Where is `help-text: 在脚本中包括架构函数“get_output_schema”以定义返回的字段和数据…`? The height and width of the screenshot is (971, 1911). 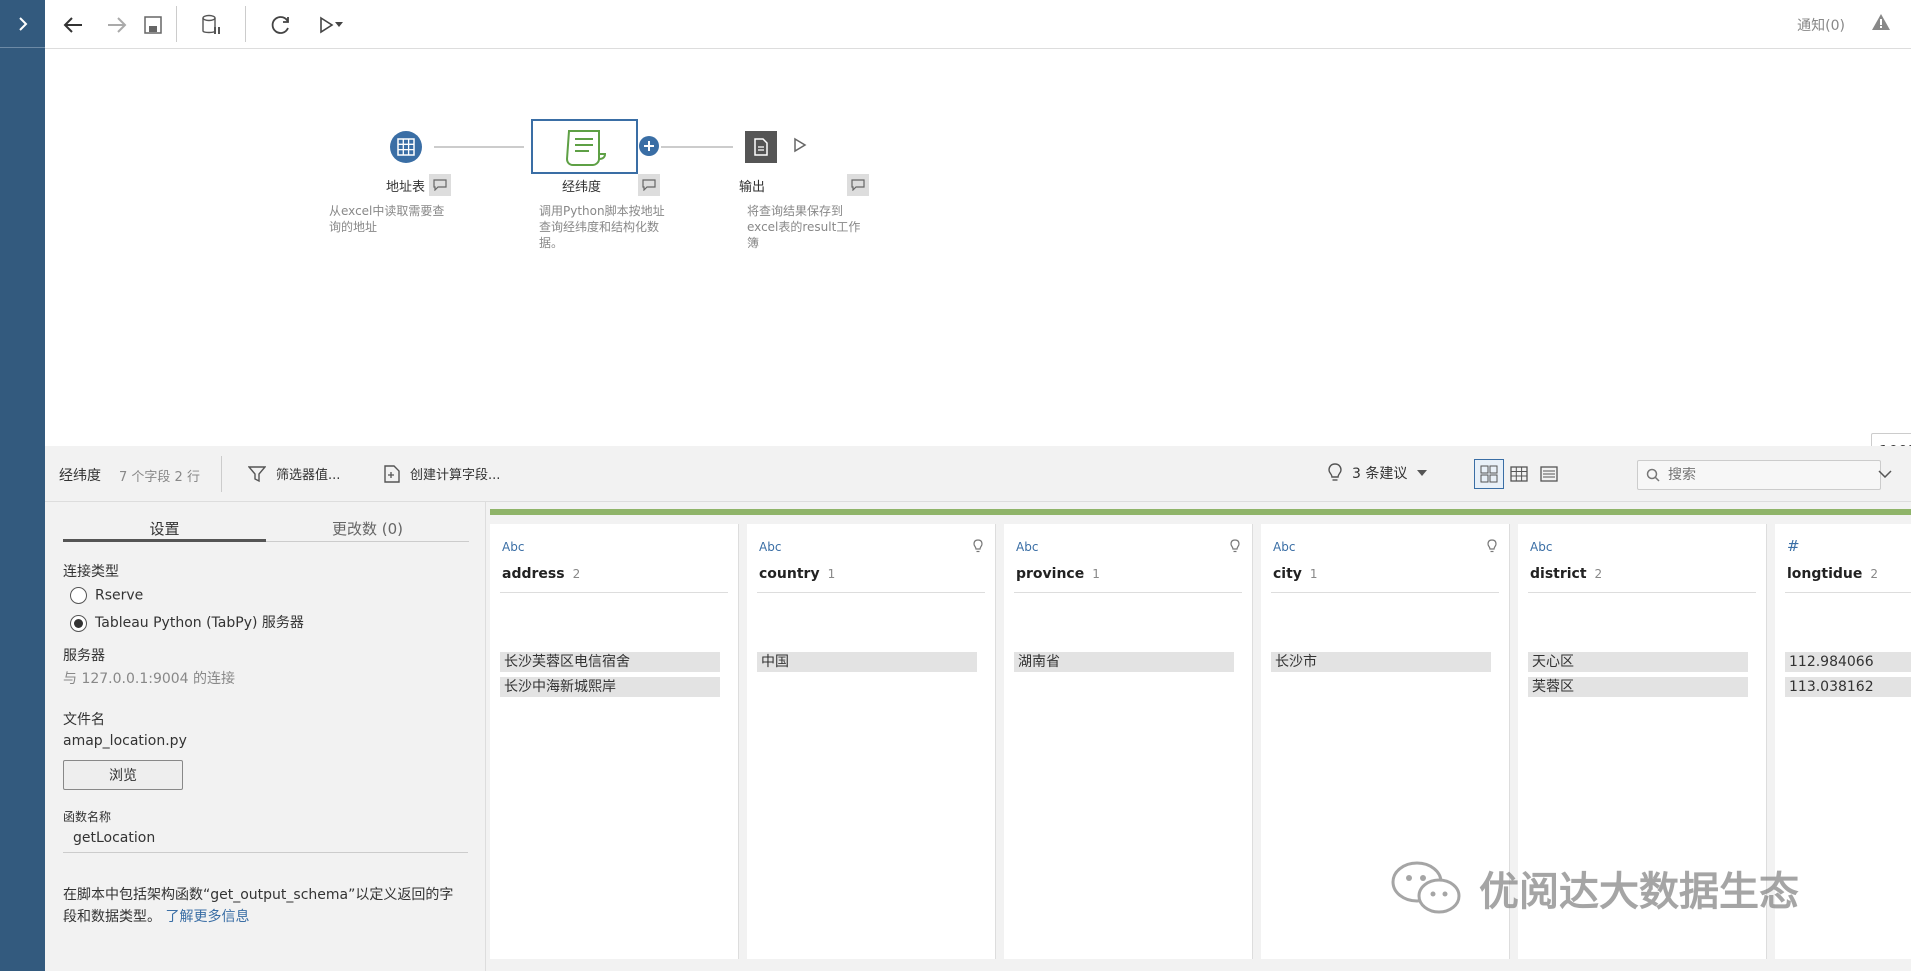 help-text: 在脚本中包括架构函数“get_output_schema”以定义返回的字段和数据… is located at coordinates (263, 906).